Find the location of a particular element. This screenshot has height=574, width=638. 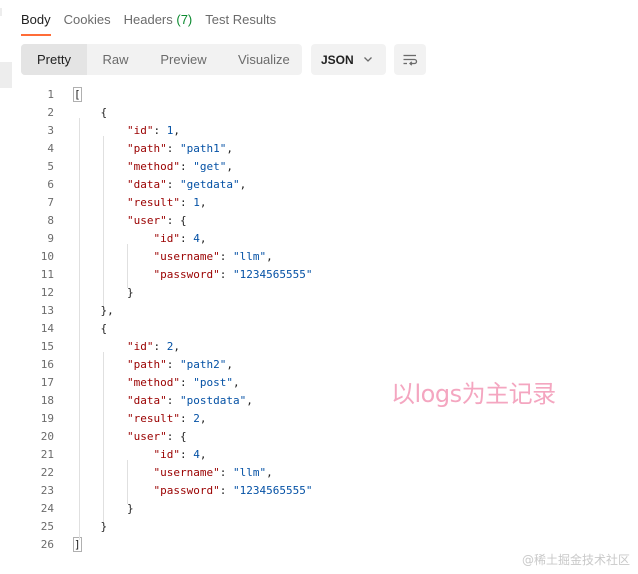

tab-test-results: Test Results is located at coordinates (241, 13).